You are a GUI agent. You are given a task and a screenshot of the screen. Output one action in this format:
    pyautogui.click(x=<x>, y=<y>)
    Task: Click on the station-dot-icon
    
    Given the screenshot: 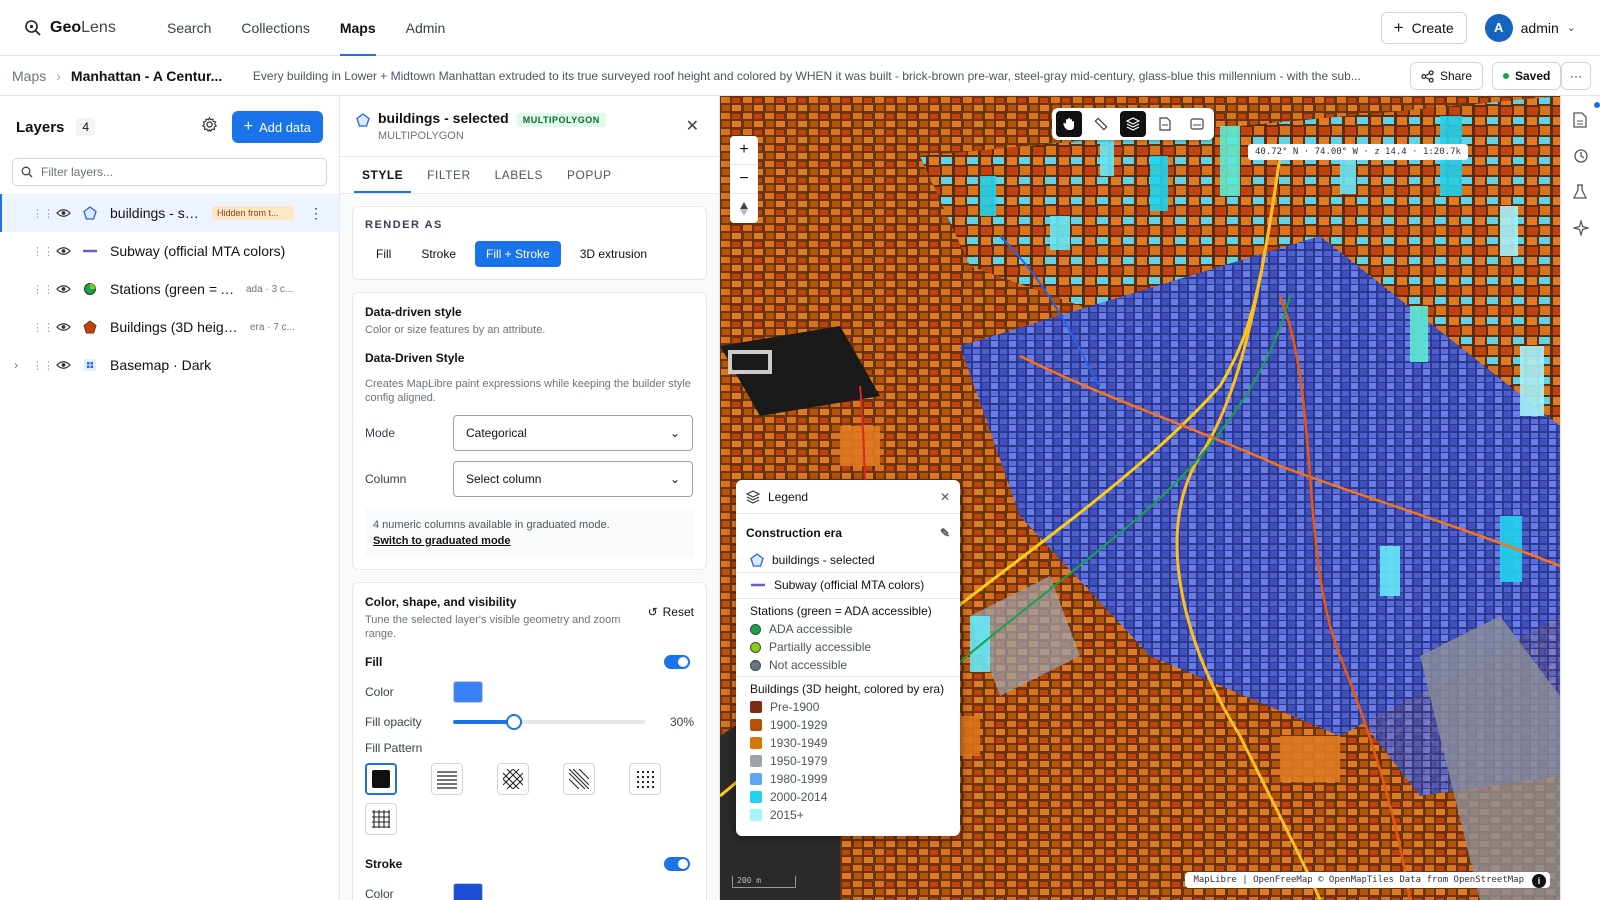 What is the action you would take?
    pyautogui.click(x=755, y=665)
    